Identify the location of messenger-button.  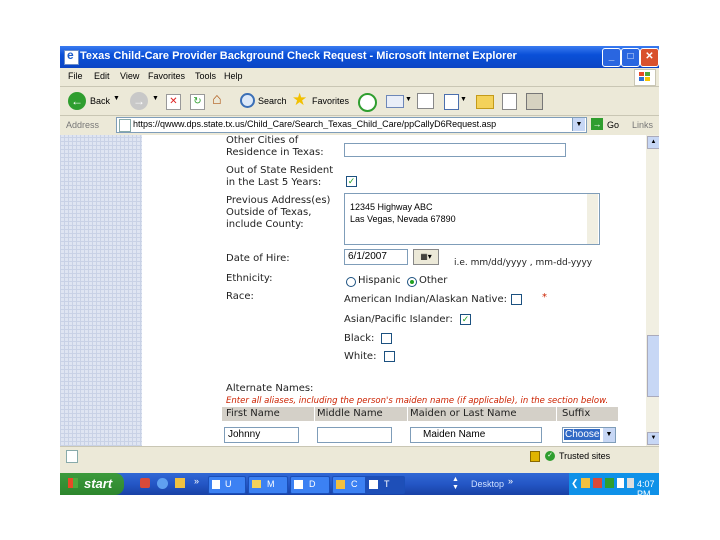
(534, 101).